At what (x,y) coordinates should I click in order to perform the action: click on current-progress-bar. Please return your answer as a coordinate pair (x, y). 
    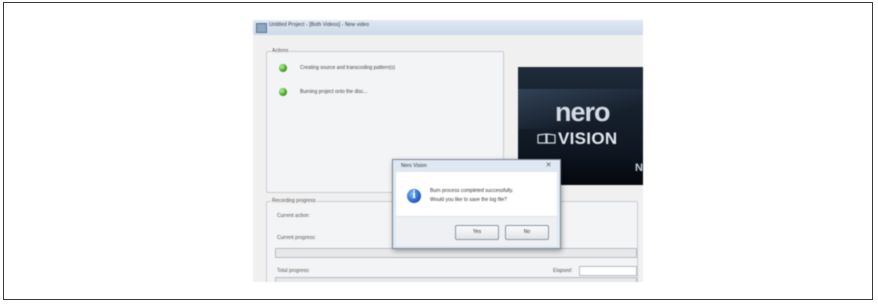
    Looking at the image, I should click on (456, 253).